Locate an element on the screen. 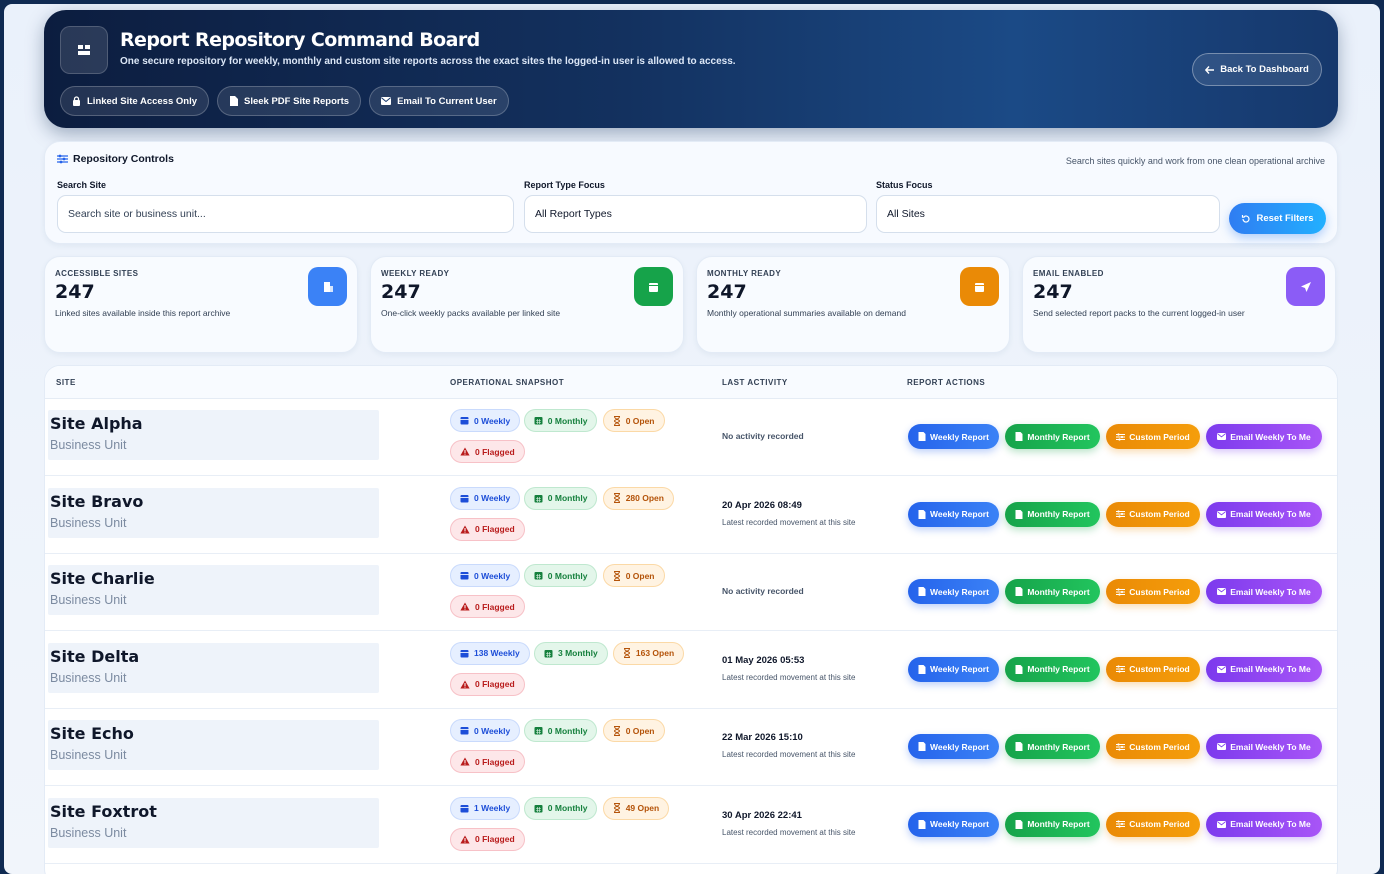 The width and height of the screenshot is (1384, 874). no-activity-text: No activity recorded is located at coordinates (763, 436).